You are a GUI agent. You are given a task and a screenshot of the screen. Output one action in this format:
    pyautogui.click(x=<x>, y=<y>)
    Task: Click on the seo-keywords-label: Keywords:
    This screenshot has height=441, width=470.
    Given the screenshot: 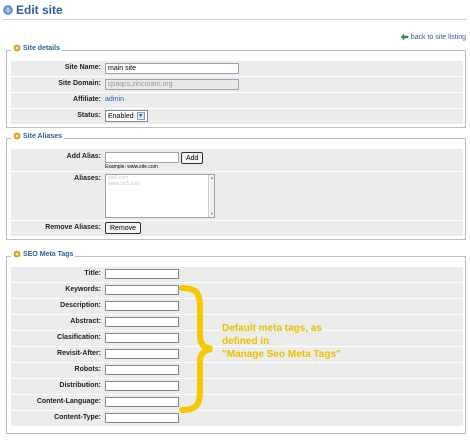 What is the action you would take?
    pyautogui.click(x=83, y=289)
    